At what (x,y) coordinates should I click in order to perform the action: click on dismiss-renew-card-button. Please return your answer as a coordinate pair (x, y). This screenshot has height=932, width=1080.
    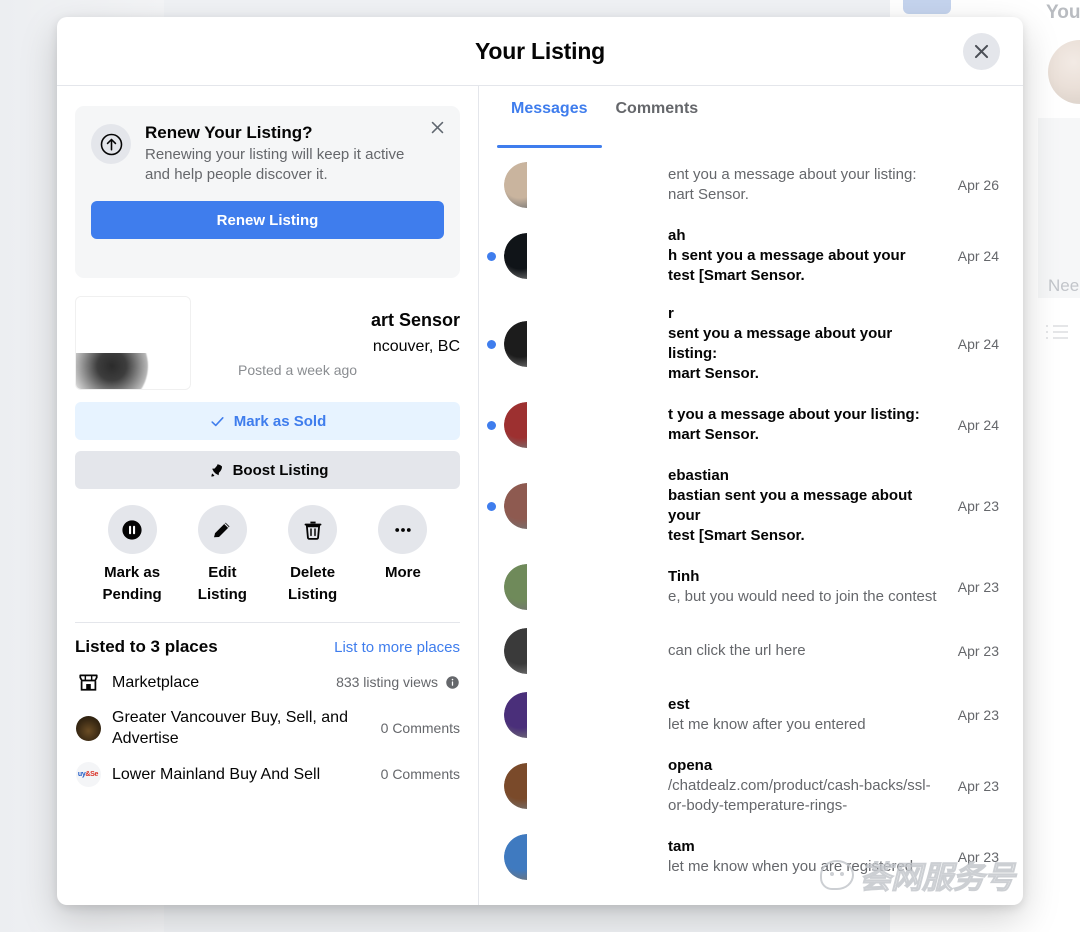
    Looking at the image, I should click on (437, 129).